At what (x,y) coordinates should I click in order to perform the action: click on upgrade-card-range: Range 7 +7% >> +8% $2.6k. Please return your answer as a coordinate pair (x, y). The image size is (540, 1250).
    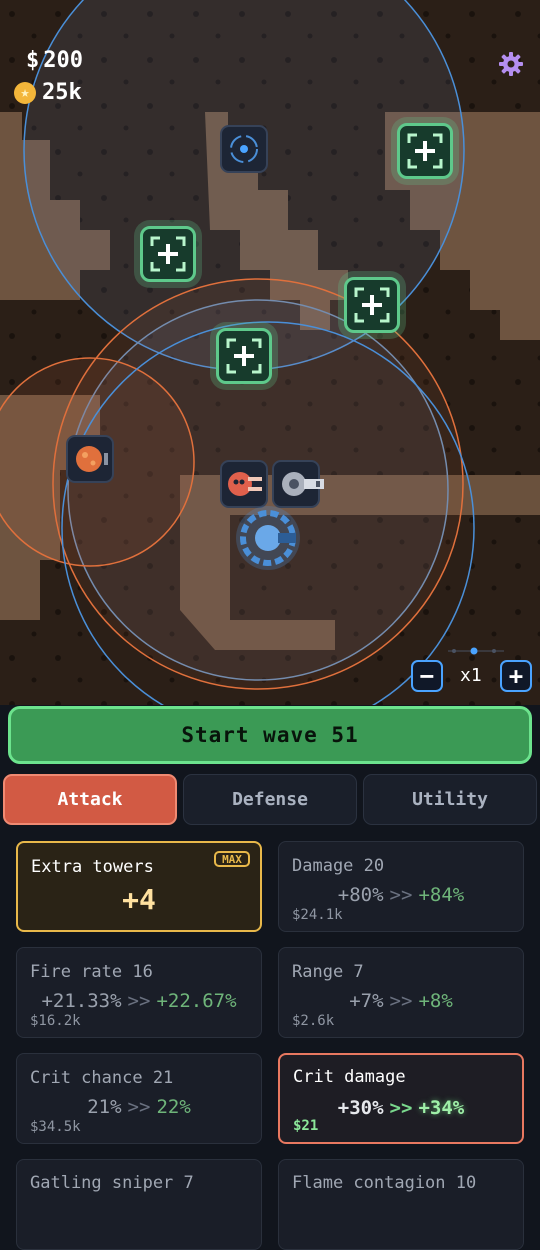
    Looking at the image, I should click on (401, 992).